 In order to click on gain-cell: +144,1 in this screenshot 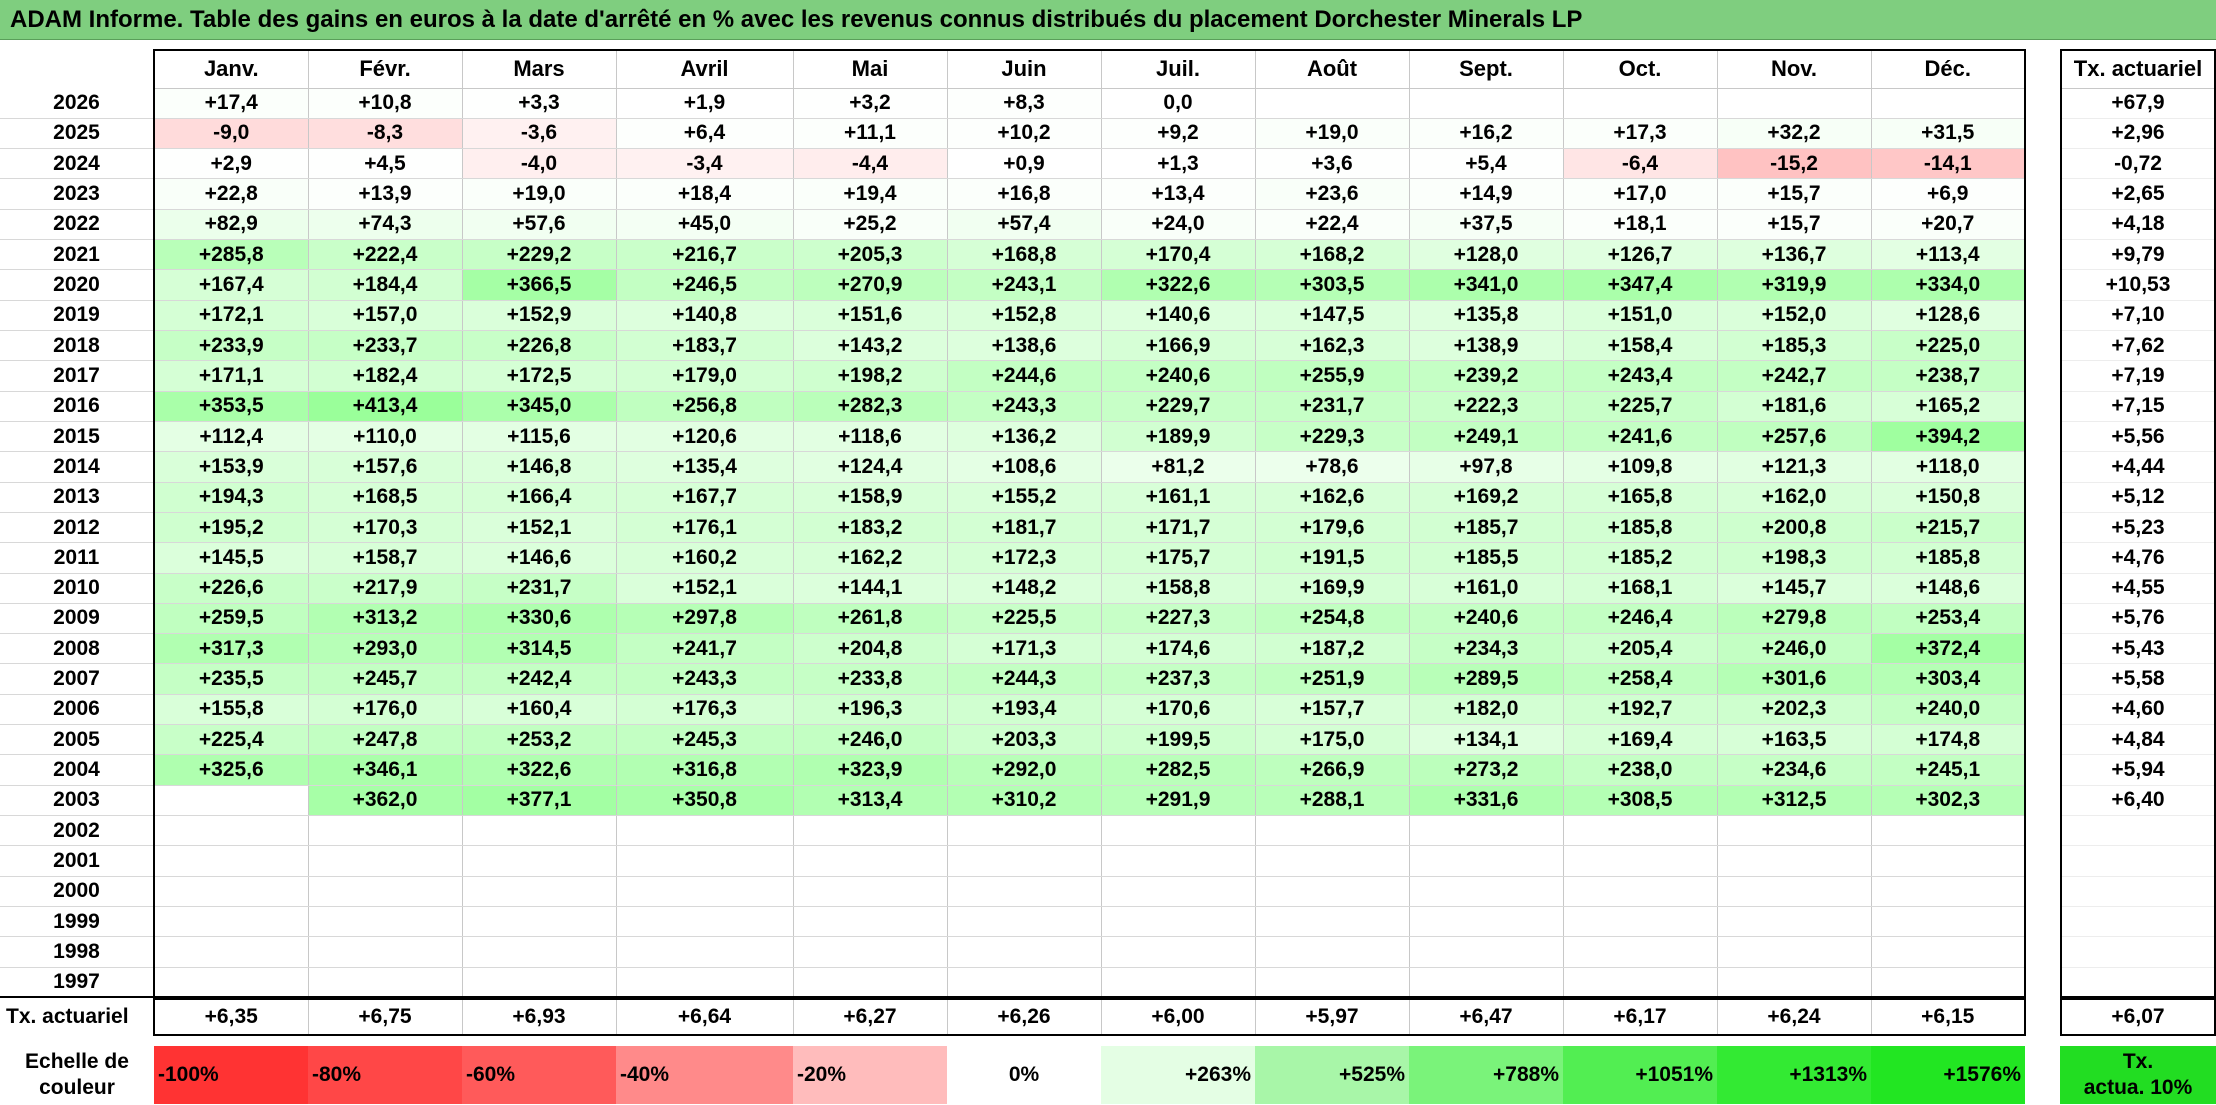, I will do `click(869, 588)`.